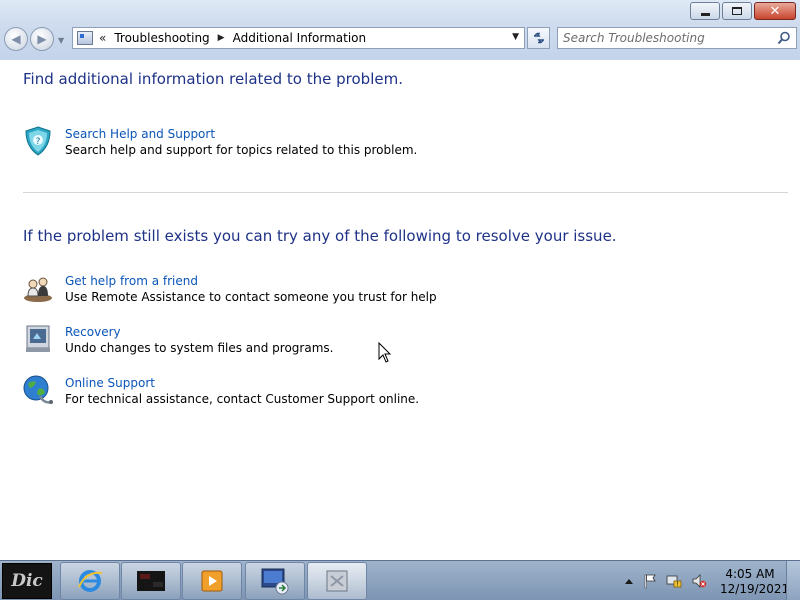 The width and height of the screenshot is (800, 600). What do you see at coordinates (629, 581) in the screenshot?
I see `show-hidden-icon` at bounding box center [629, 581].